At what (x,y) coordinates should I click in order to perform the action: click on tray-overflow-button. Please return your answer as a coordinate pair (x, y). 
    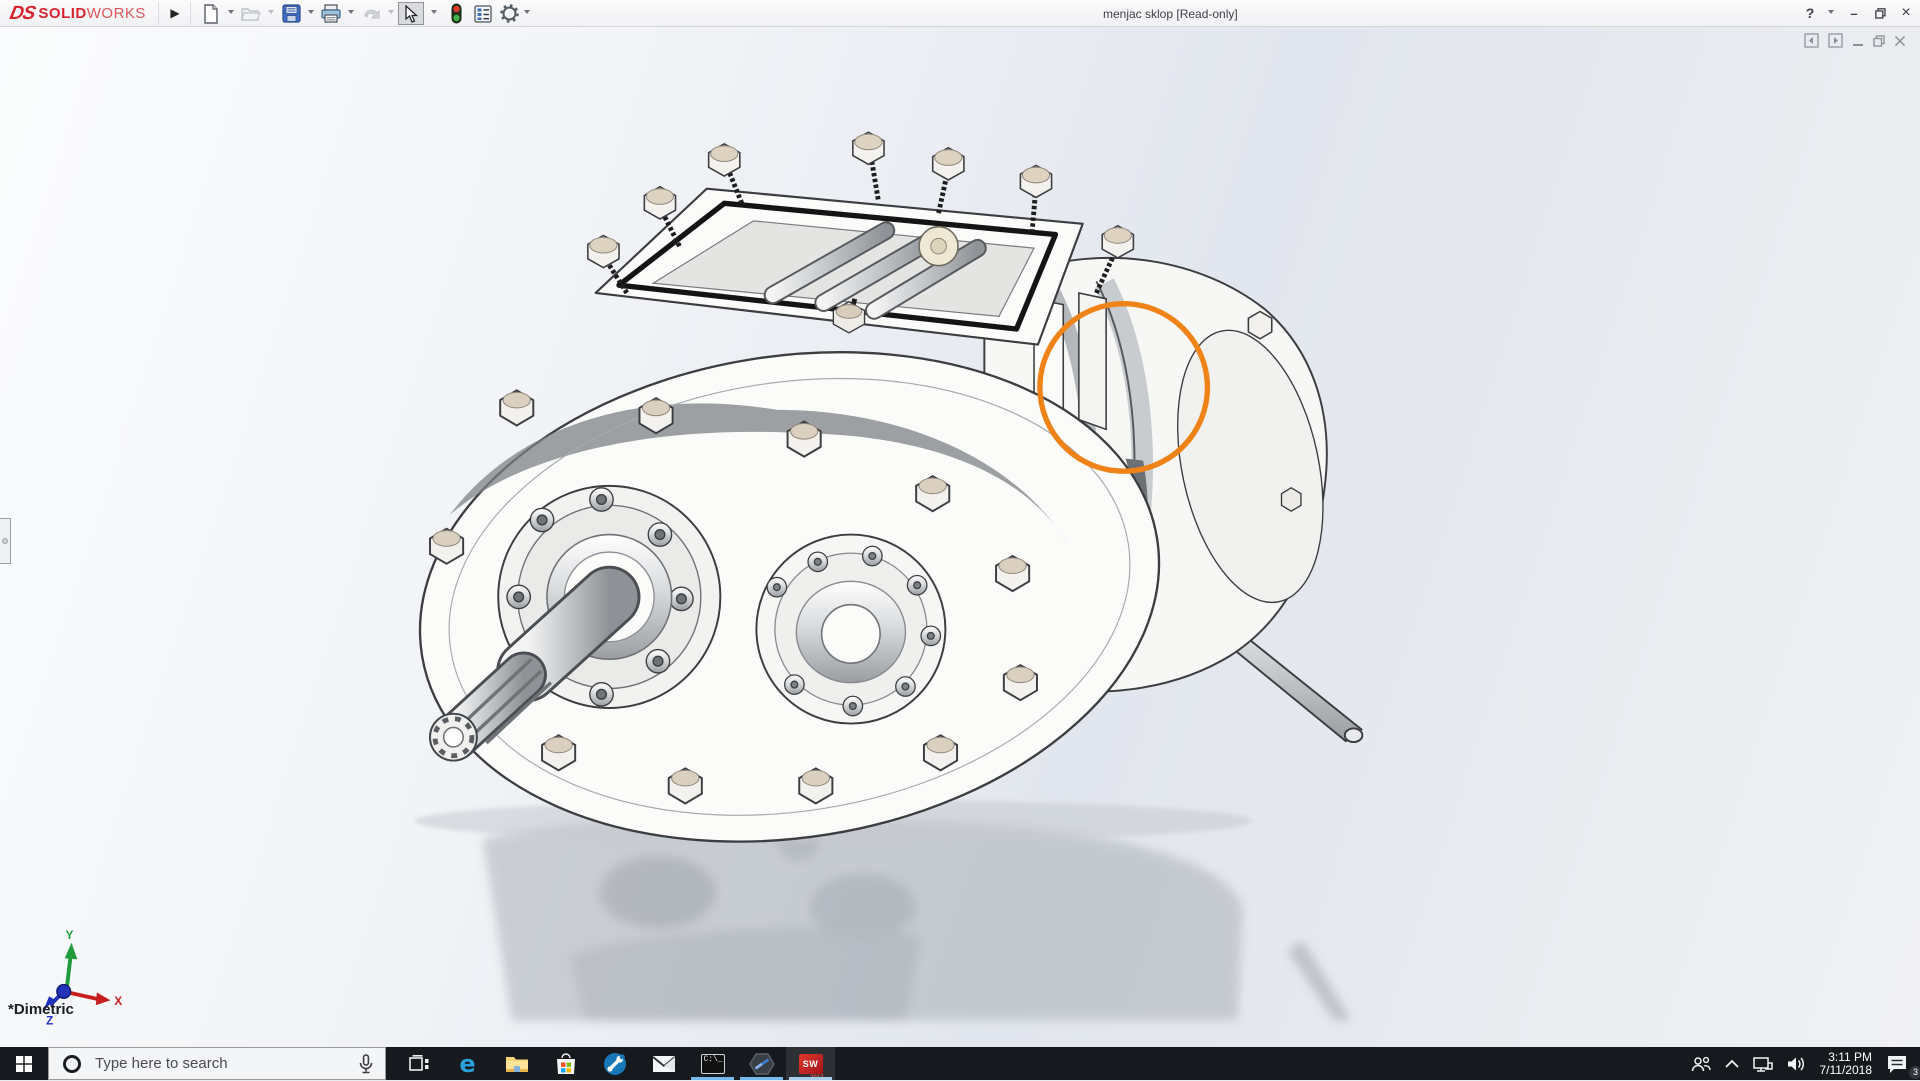
    Looking at the image, I should click on (1732, 1063).